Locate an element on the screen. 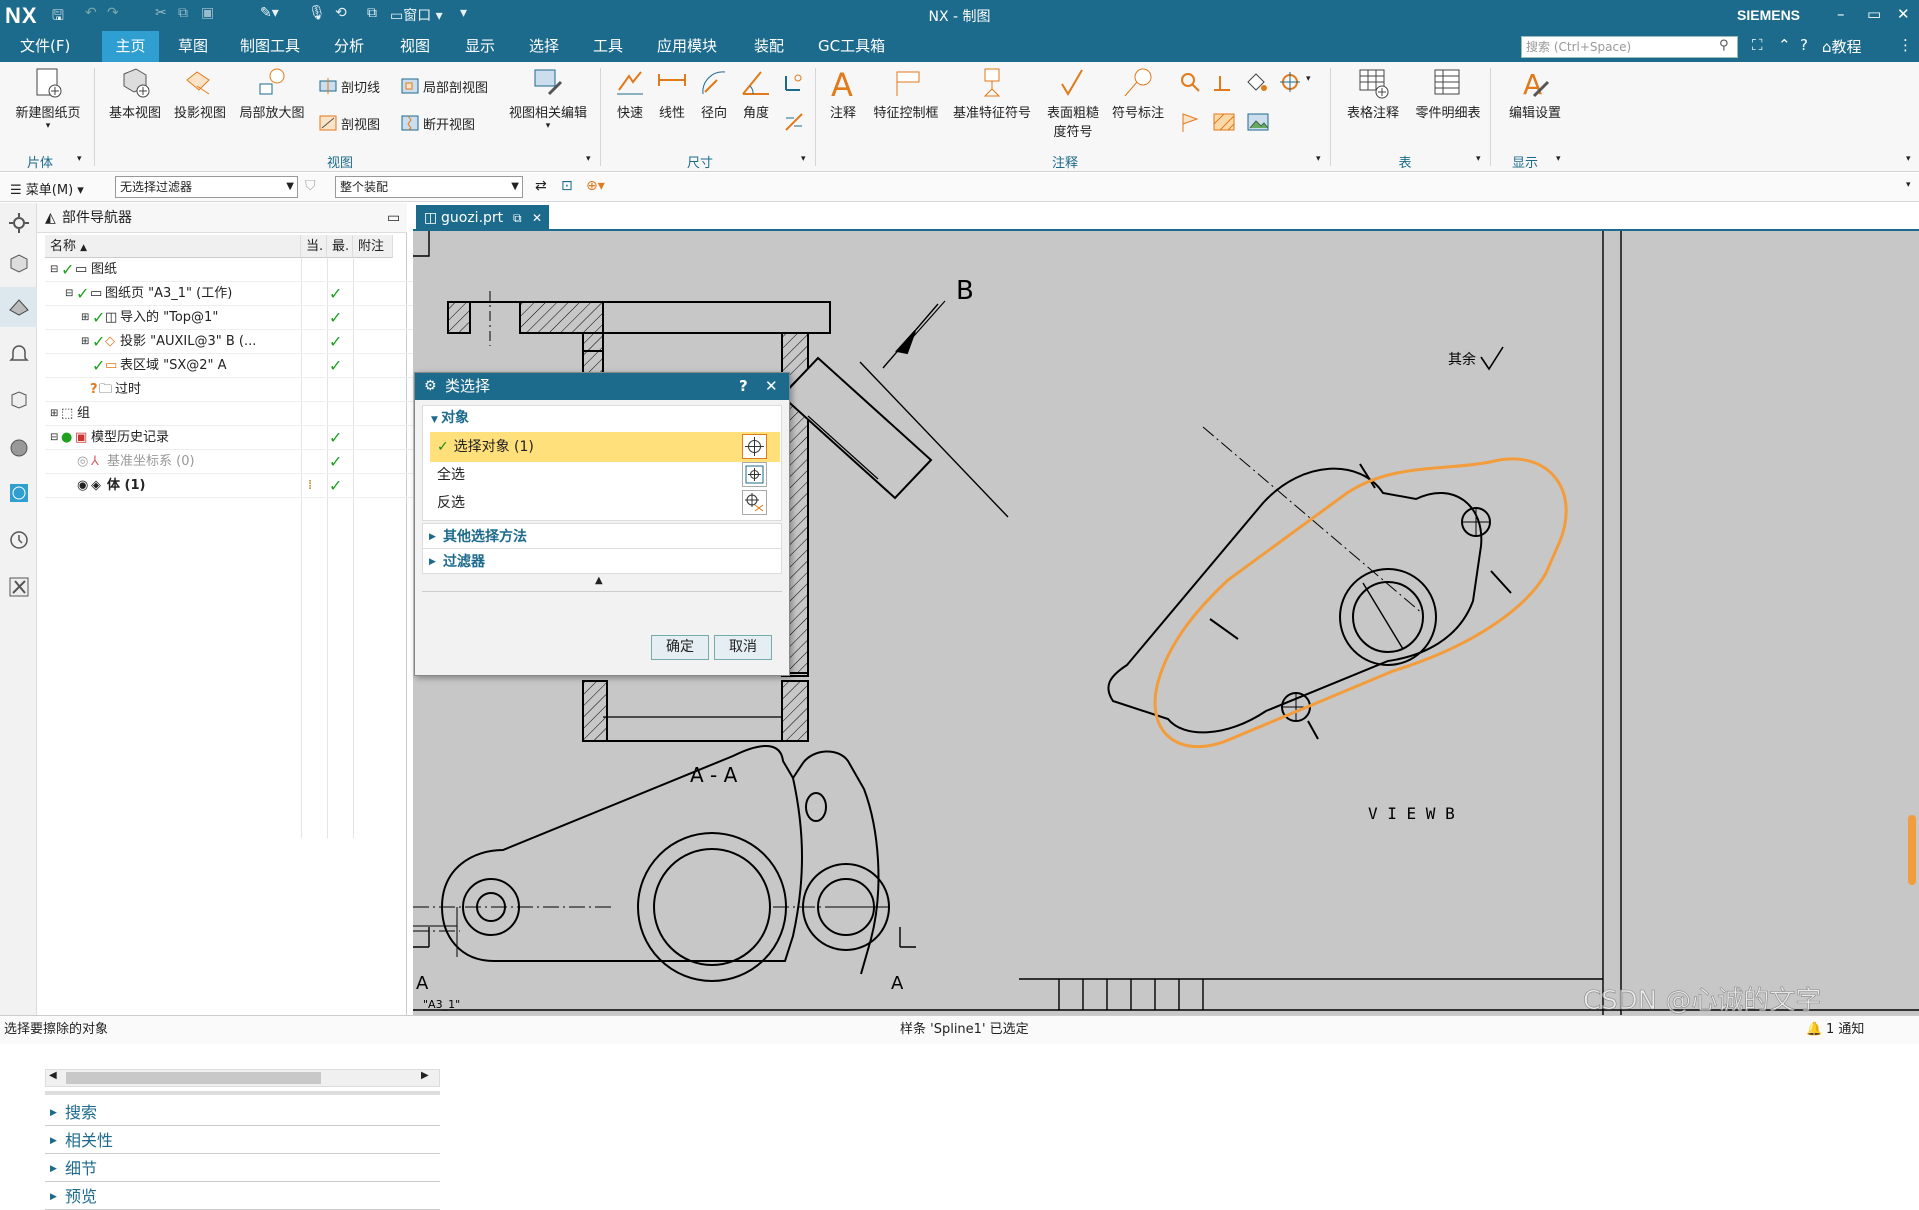 This screenshot has height=1210, width=1919. menu-assemblies: 装配 is located at coordinates (769, 46).